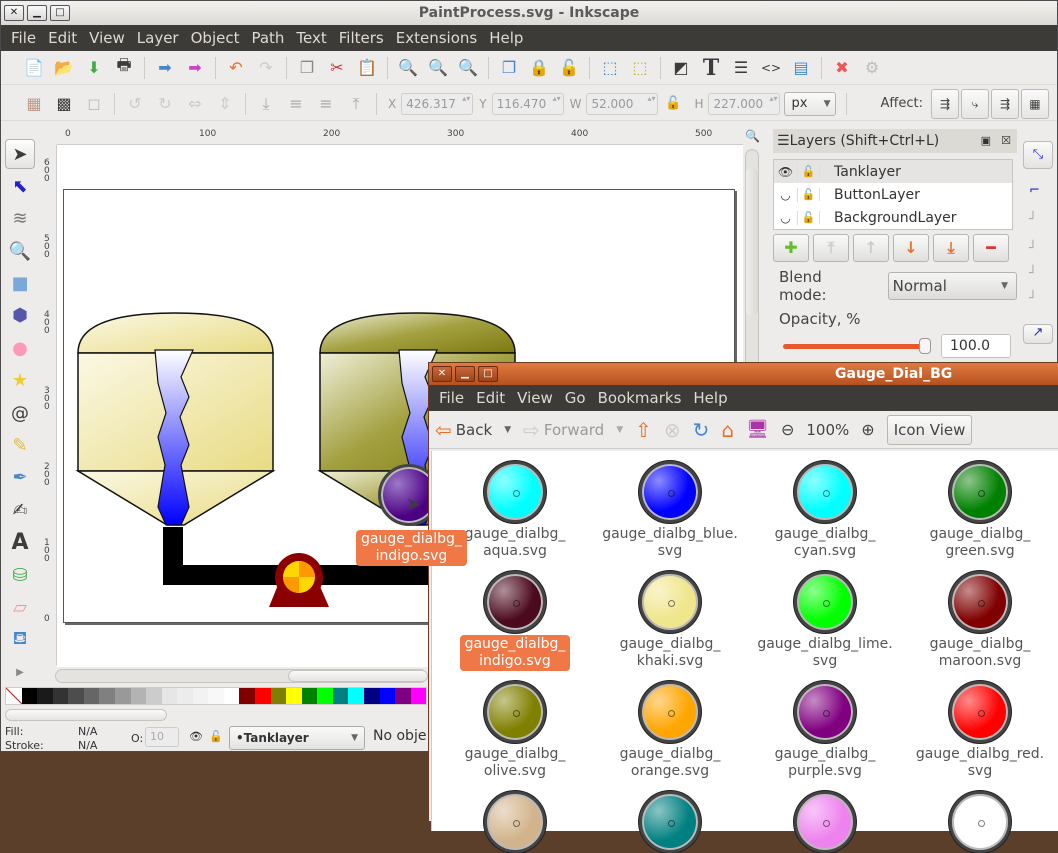 The height and width of the screenshot is (853, 1058). I want to click on snap-nodes-button: ↗, so click(1038, 334).